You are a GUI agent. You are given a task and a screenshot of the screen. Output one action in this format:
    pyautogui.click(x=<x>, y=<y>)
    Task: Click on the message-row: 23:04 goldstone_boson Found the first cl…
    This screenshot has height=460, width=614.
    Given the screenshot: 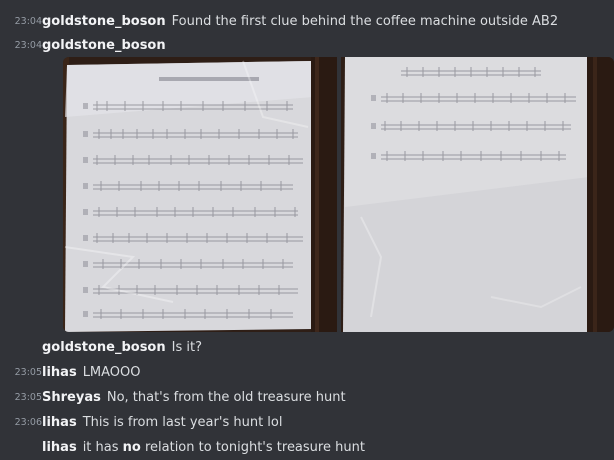 What is the action you would take?
    pyautogui.click(x=279, y=22)
    